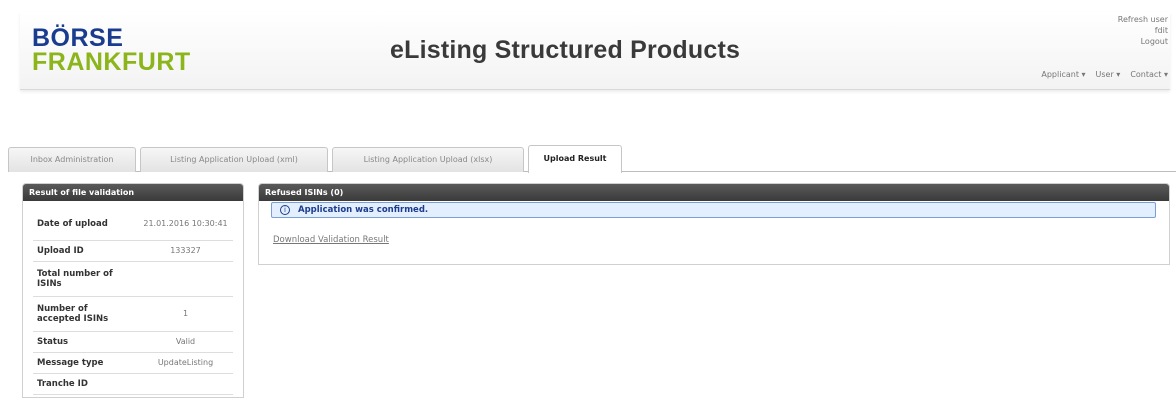  Describe the element at coordinates (185, 224) in the screenshot. I see `row-value: 21.01.2016 10:30:41` at that location.